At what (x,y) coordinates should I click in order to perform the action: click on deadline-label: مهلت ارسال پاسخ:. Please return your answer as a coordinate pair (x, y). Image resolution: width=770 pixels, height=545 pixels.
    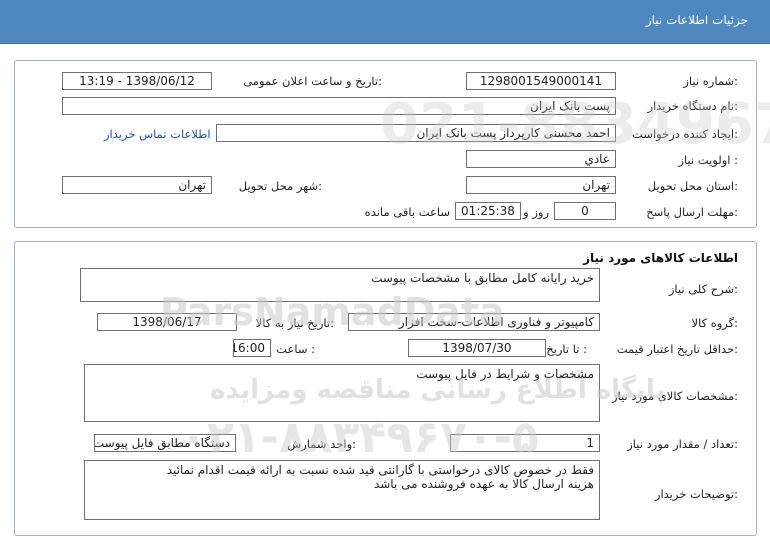
    Looking at the image, I should click on (692, 212).